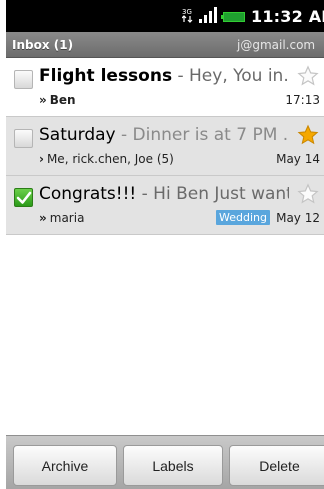 This screenshot has width=324, height=489. What do you see at coordinates (165, 16) in the screenshot?
I see `status-bar: 3G 11:32 AM` at bounding box center [165, 16].